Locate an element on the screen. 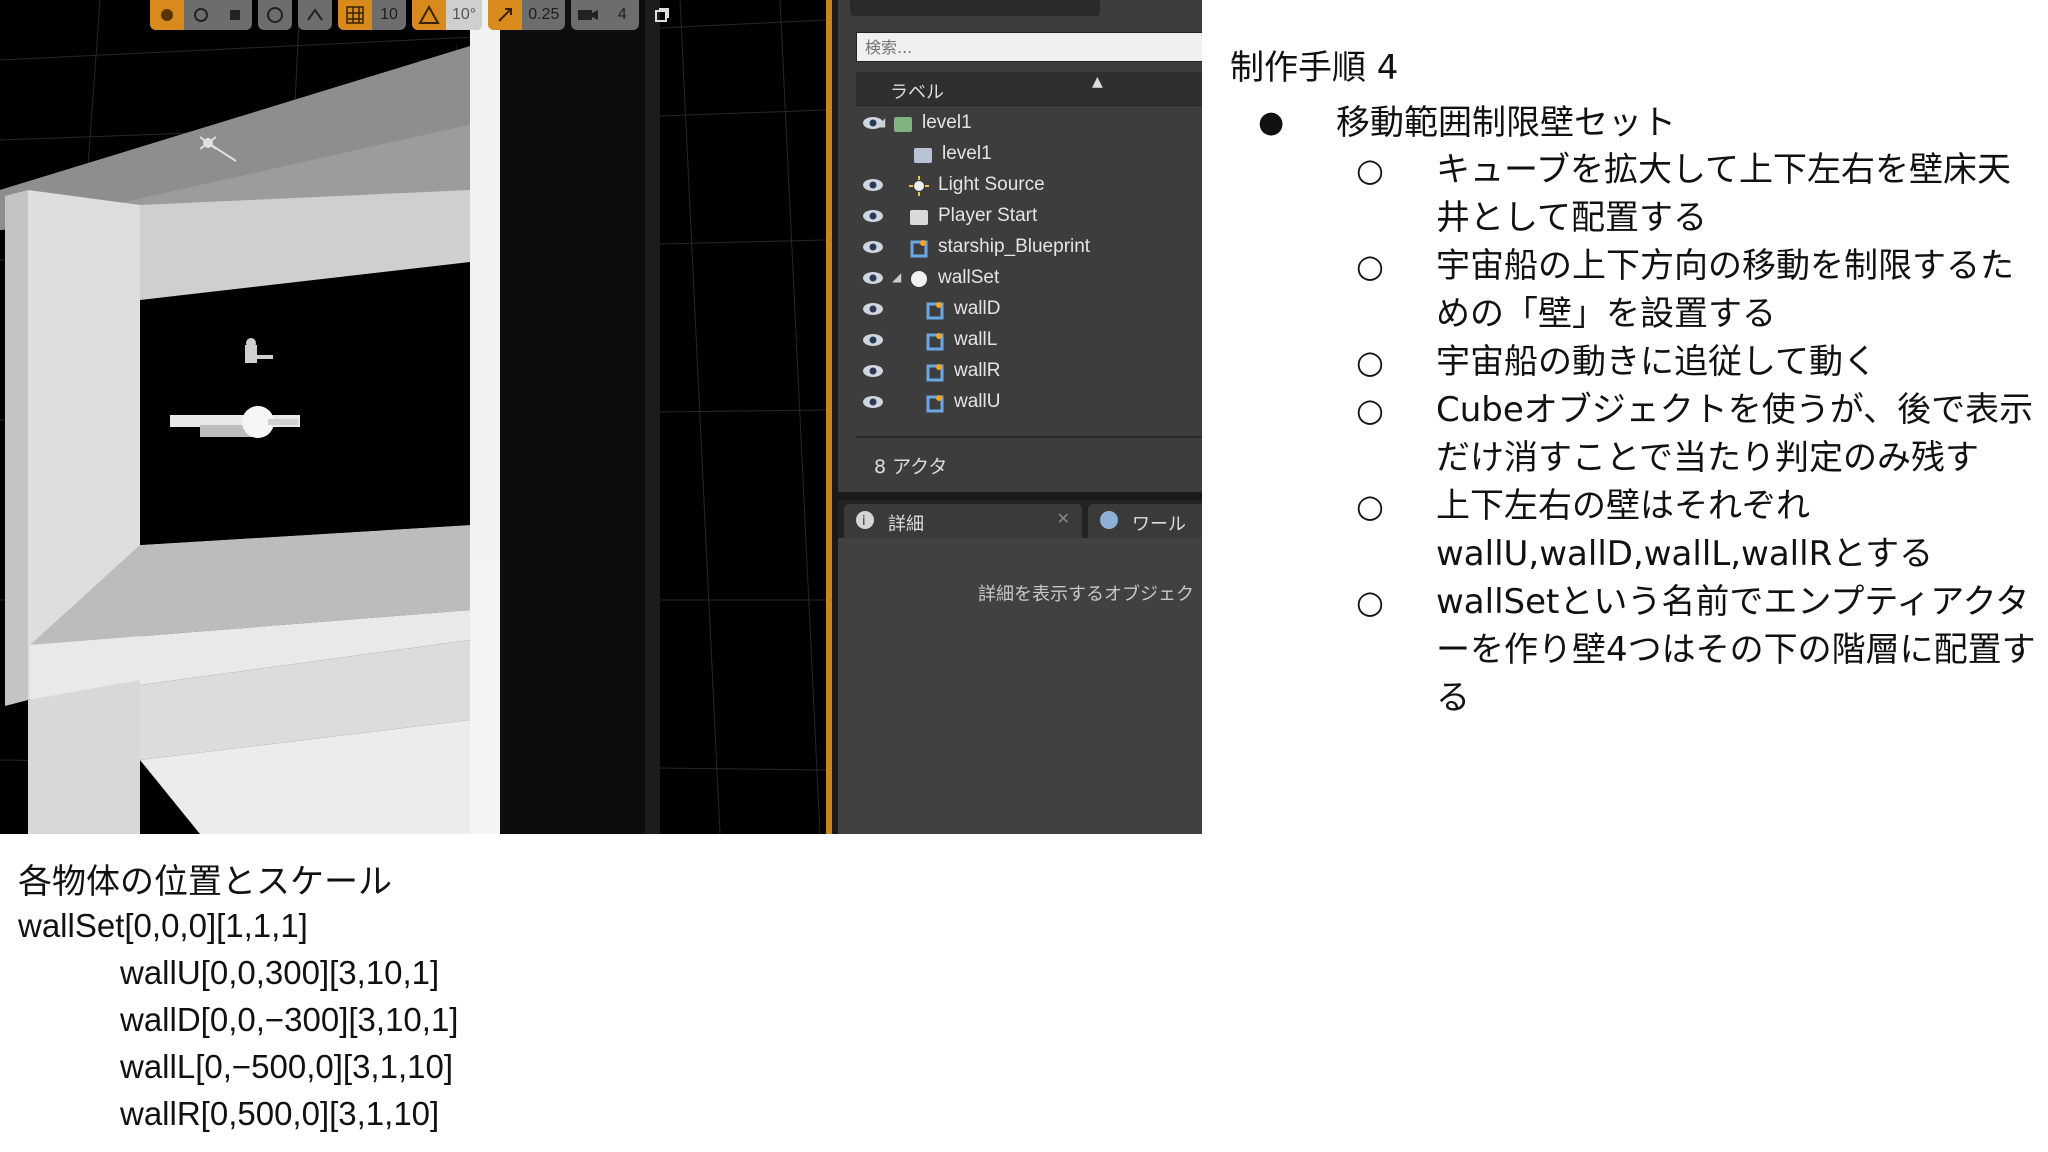 This screenshot has width=2048, height=1152. transform-line: wallL[0,−500,0][3,1,10] is located at coordinates (286, 1066).